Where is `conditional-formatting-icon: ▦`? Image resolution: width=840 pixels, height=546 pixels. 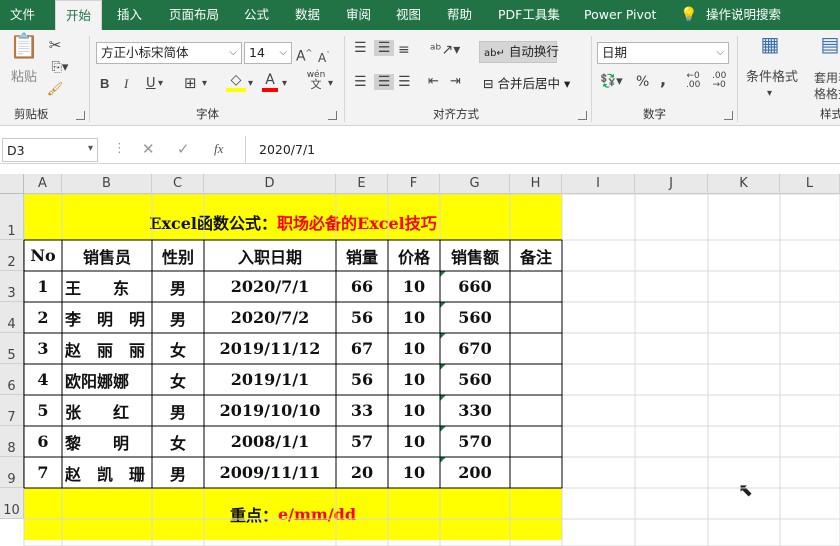 conditional-formatting-icon: ▦ is located at coordinates (770, 49).